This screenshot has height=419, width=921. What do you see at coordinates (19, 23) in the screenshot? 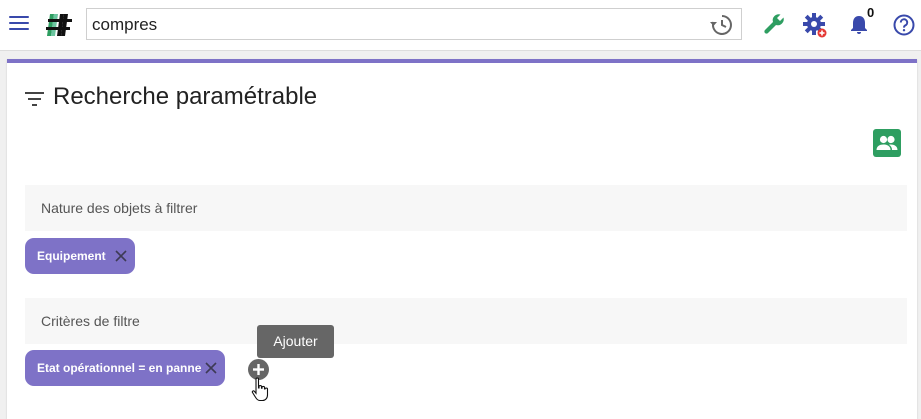
I see `hamburger-icon` at bounding box center [19, 23].